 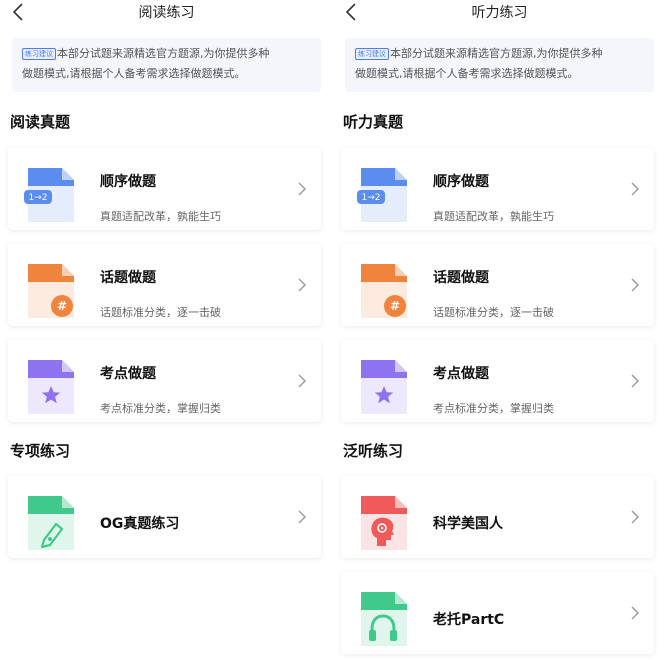 I want to click on section-title-extensive: 泛听练习, so click(x=373, y=451).